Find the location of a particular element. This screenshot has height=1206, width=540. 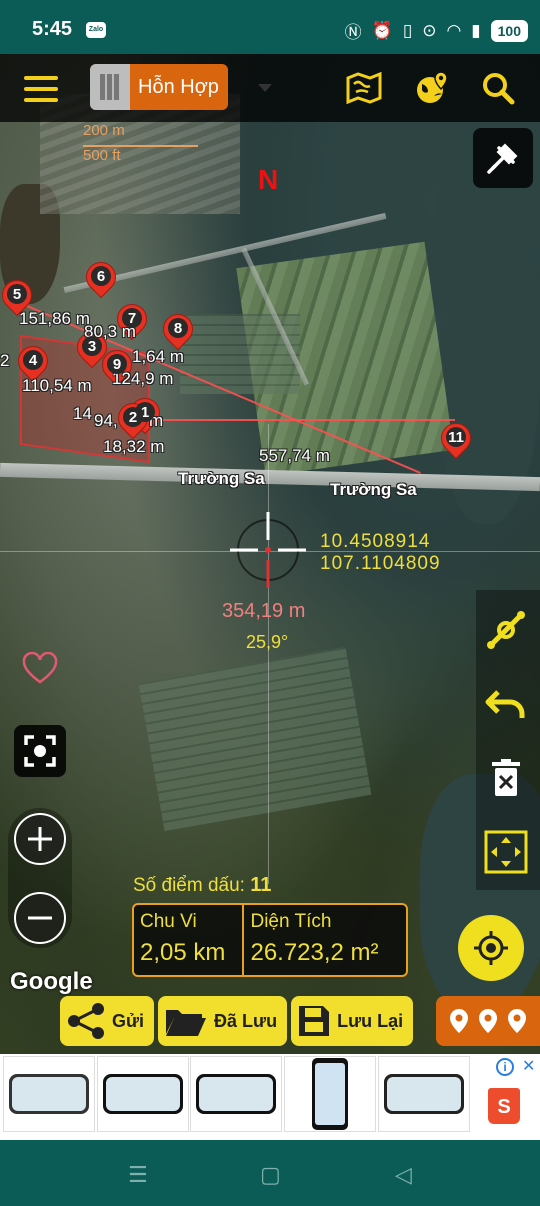

gps-off-icon is located at coordinates (502, 158).